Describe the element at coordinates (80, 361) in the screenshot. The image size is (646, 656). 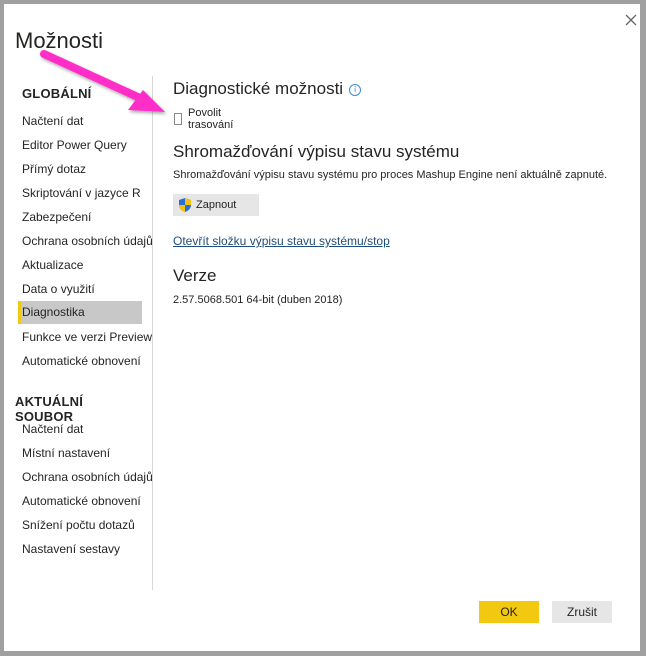
I see `sidebar-item-global-auto-recovery: Automatické obnovení` at that location.